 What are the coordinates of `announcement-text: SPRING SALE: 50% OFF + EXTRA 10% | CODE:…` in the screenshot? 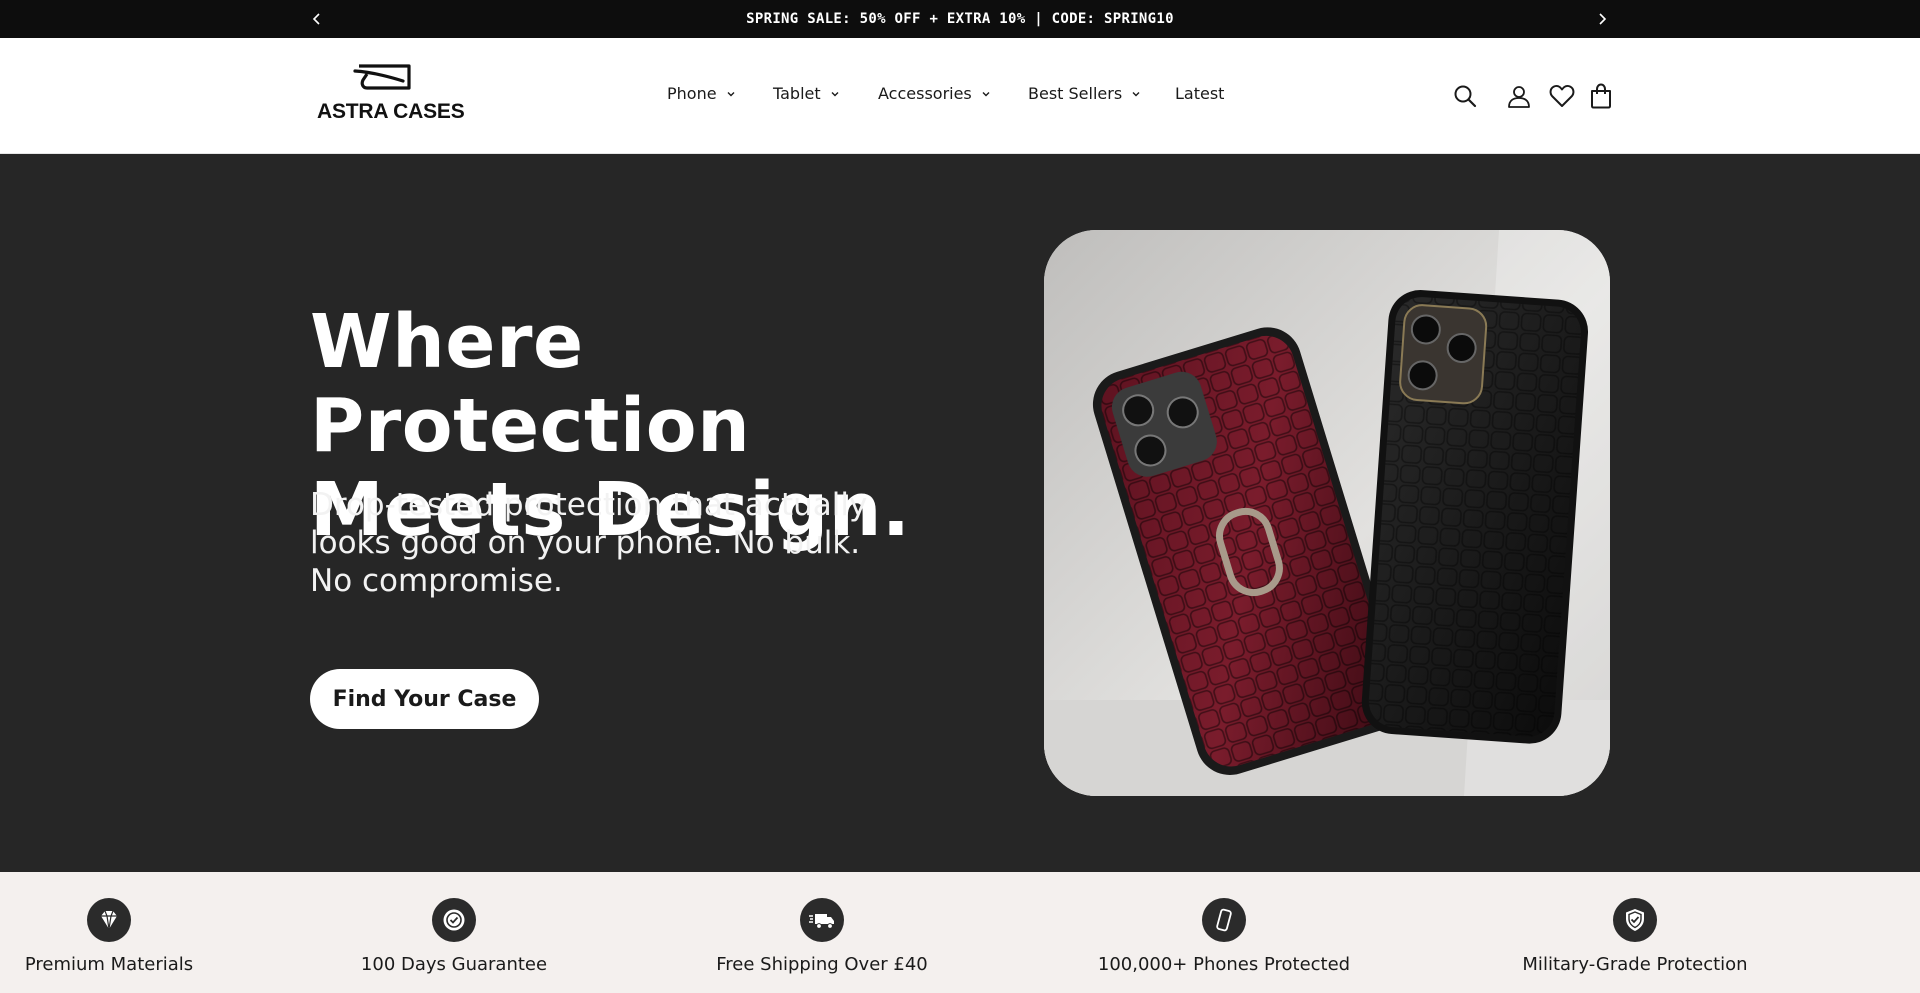 It's located at (960, 19).